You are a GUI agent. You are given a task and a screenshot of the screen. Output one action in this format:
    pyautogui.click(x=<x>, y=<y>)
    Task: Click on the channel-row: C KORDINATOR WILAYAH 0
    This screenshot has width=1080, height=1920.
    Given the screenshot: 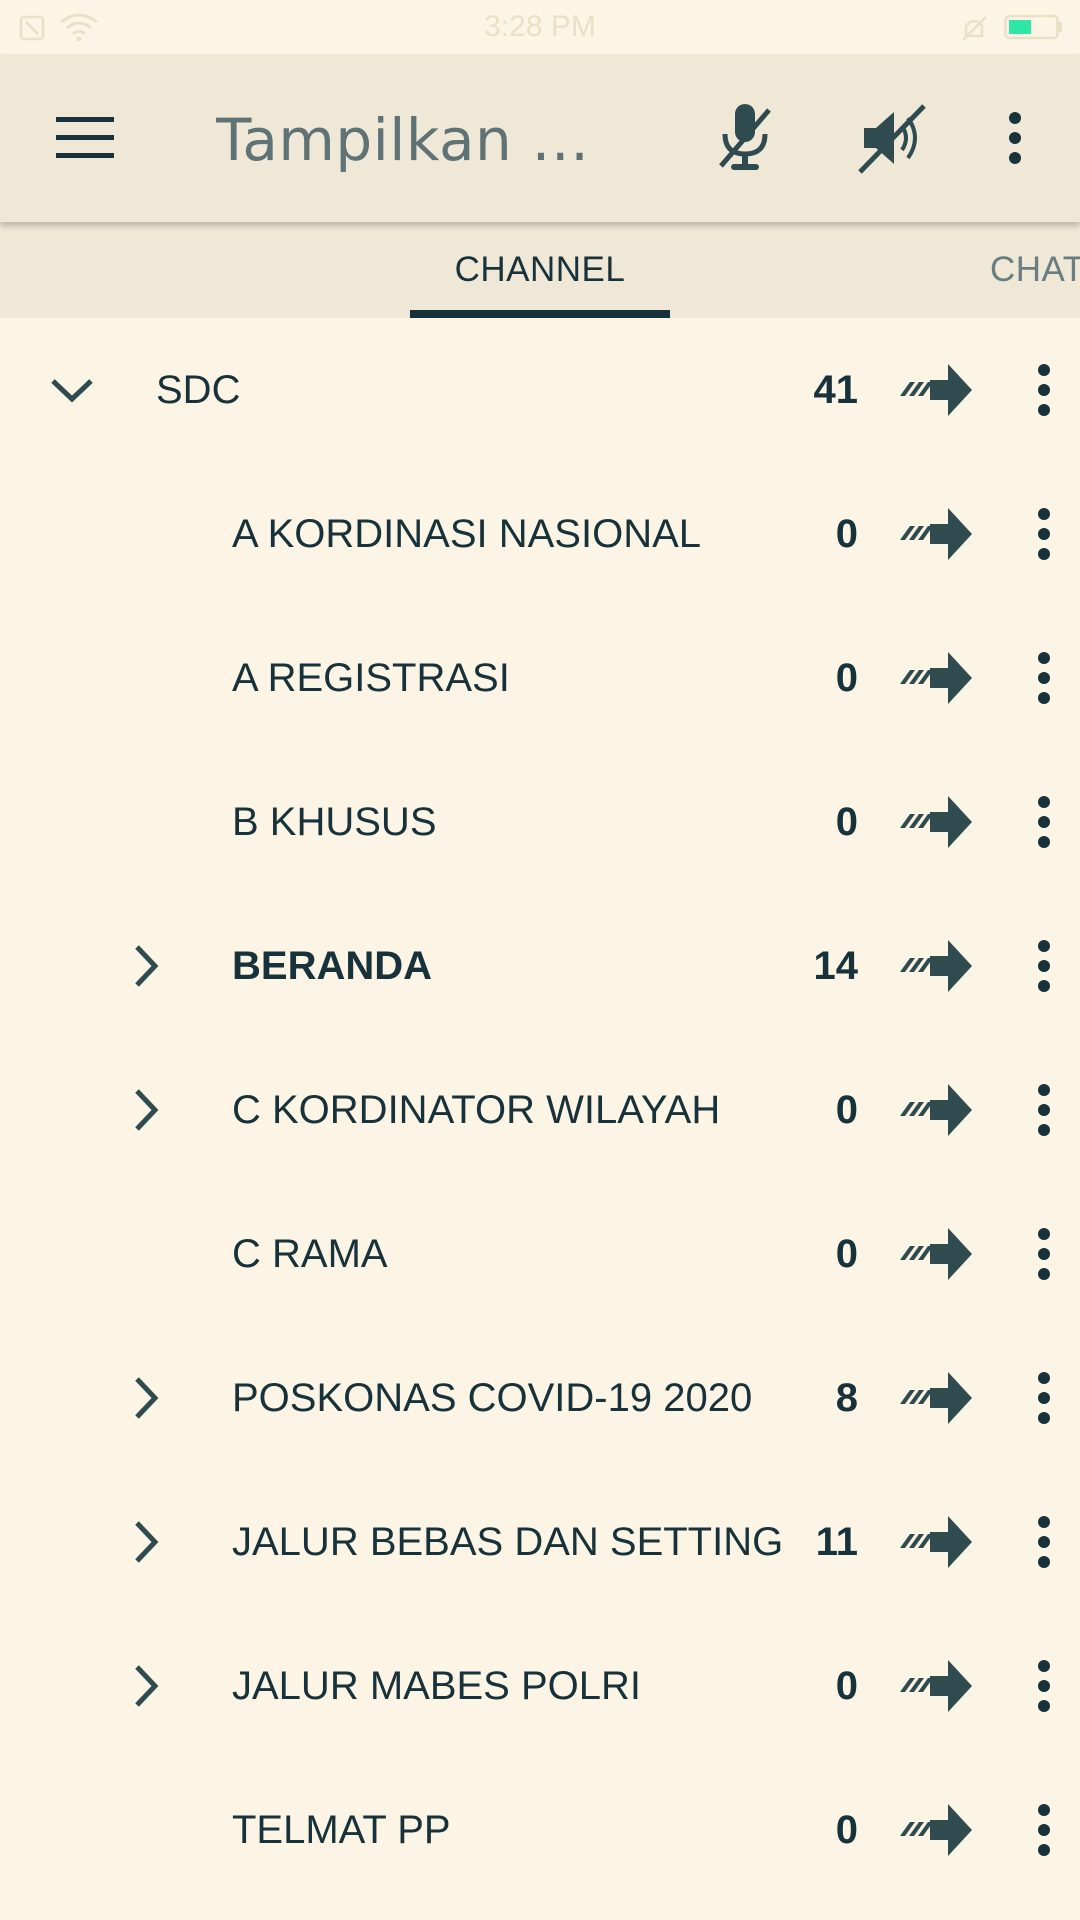 What is the action you would take?
    pyautogui.click(x=540, y=1110)
    